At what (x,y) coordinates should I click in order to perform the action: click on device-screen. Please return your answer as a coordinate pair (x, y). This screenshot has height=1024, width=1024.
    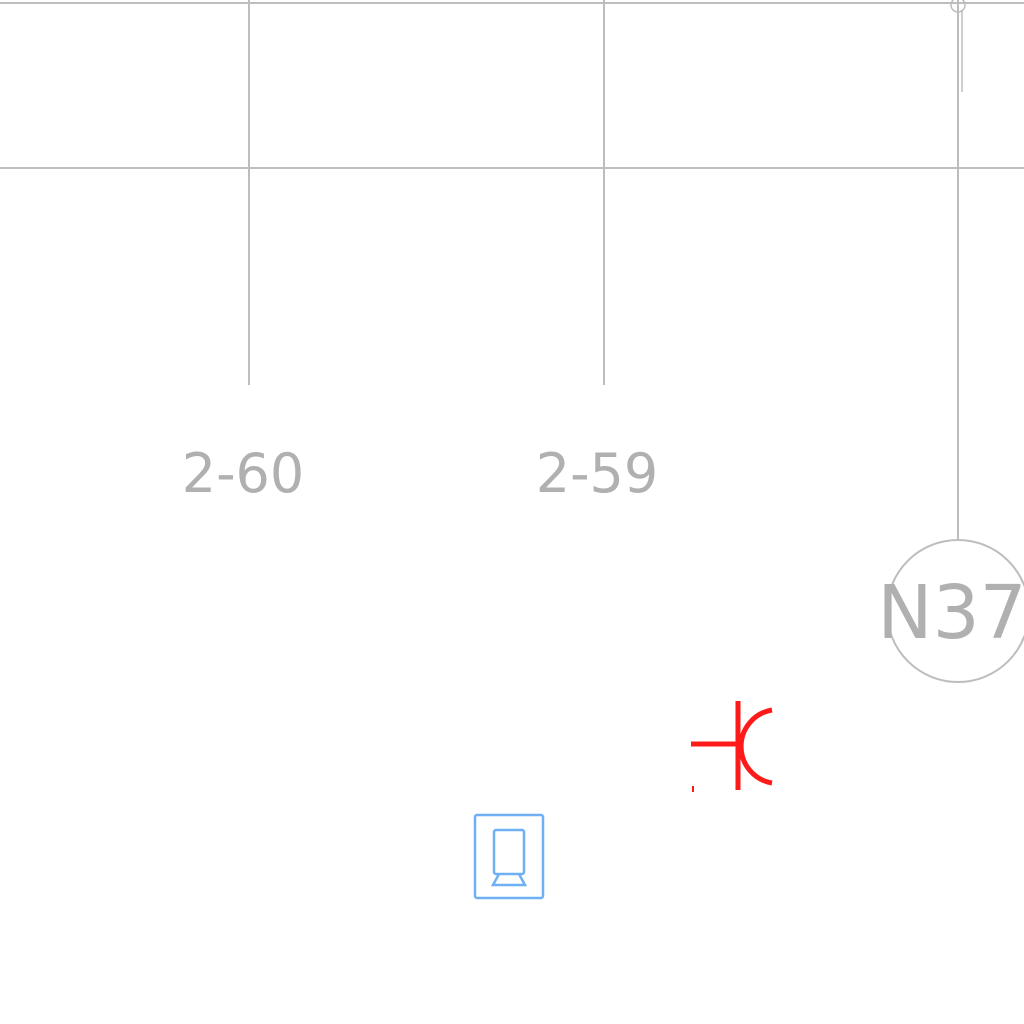
    Looking at the image, I should click on (509, 852).